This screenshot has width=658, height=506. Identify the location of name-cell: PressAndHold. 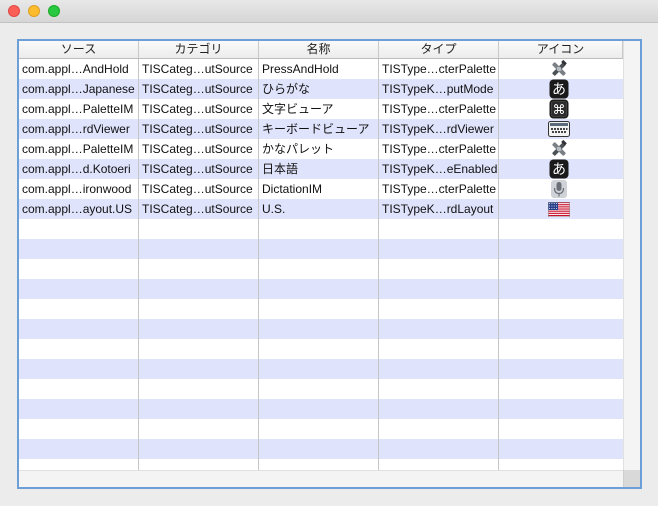
(300, 69).